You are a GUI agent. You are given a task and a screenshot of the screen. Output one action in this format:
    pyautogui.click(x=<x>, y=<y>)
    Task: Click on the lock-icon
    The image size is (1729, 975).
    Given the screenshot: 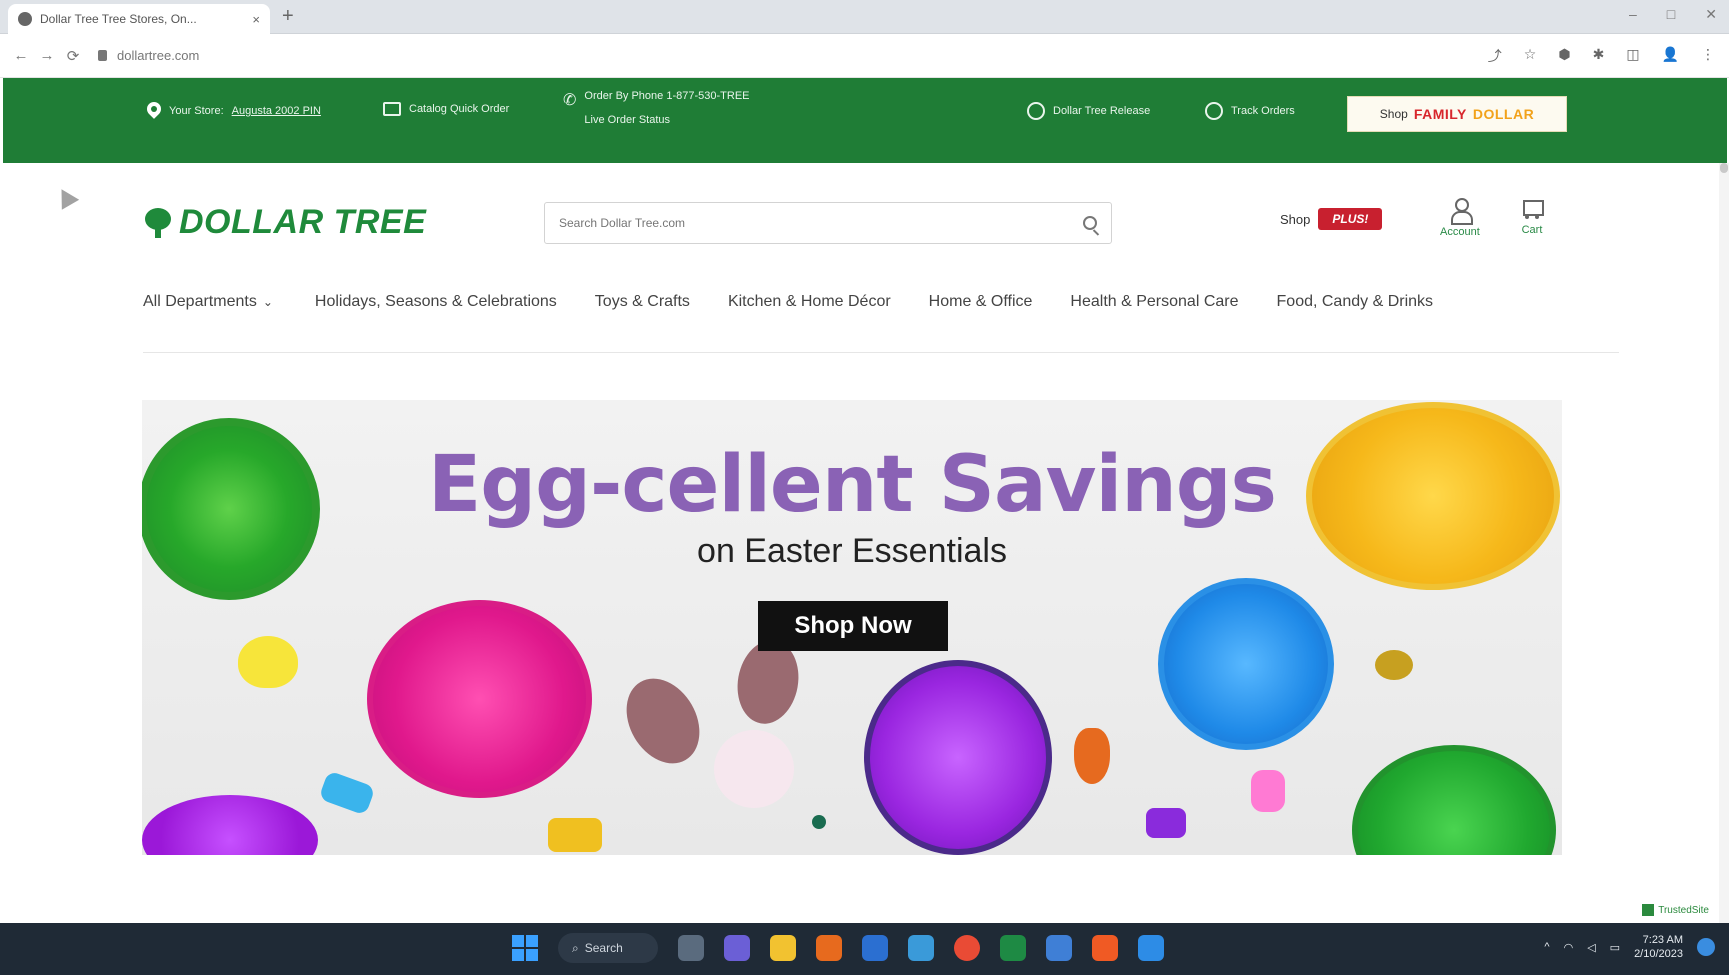 What is the action you would take?
    pyautogui.click(x=102, y=55)
    